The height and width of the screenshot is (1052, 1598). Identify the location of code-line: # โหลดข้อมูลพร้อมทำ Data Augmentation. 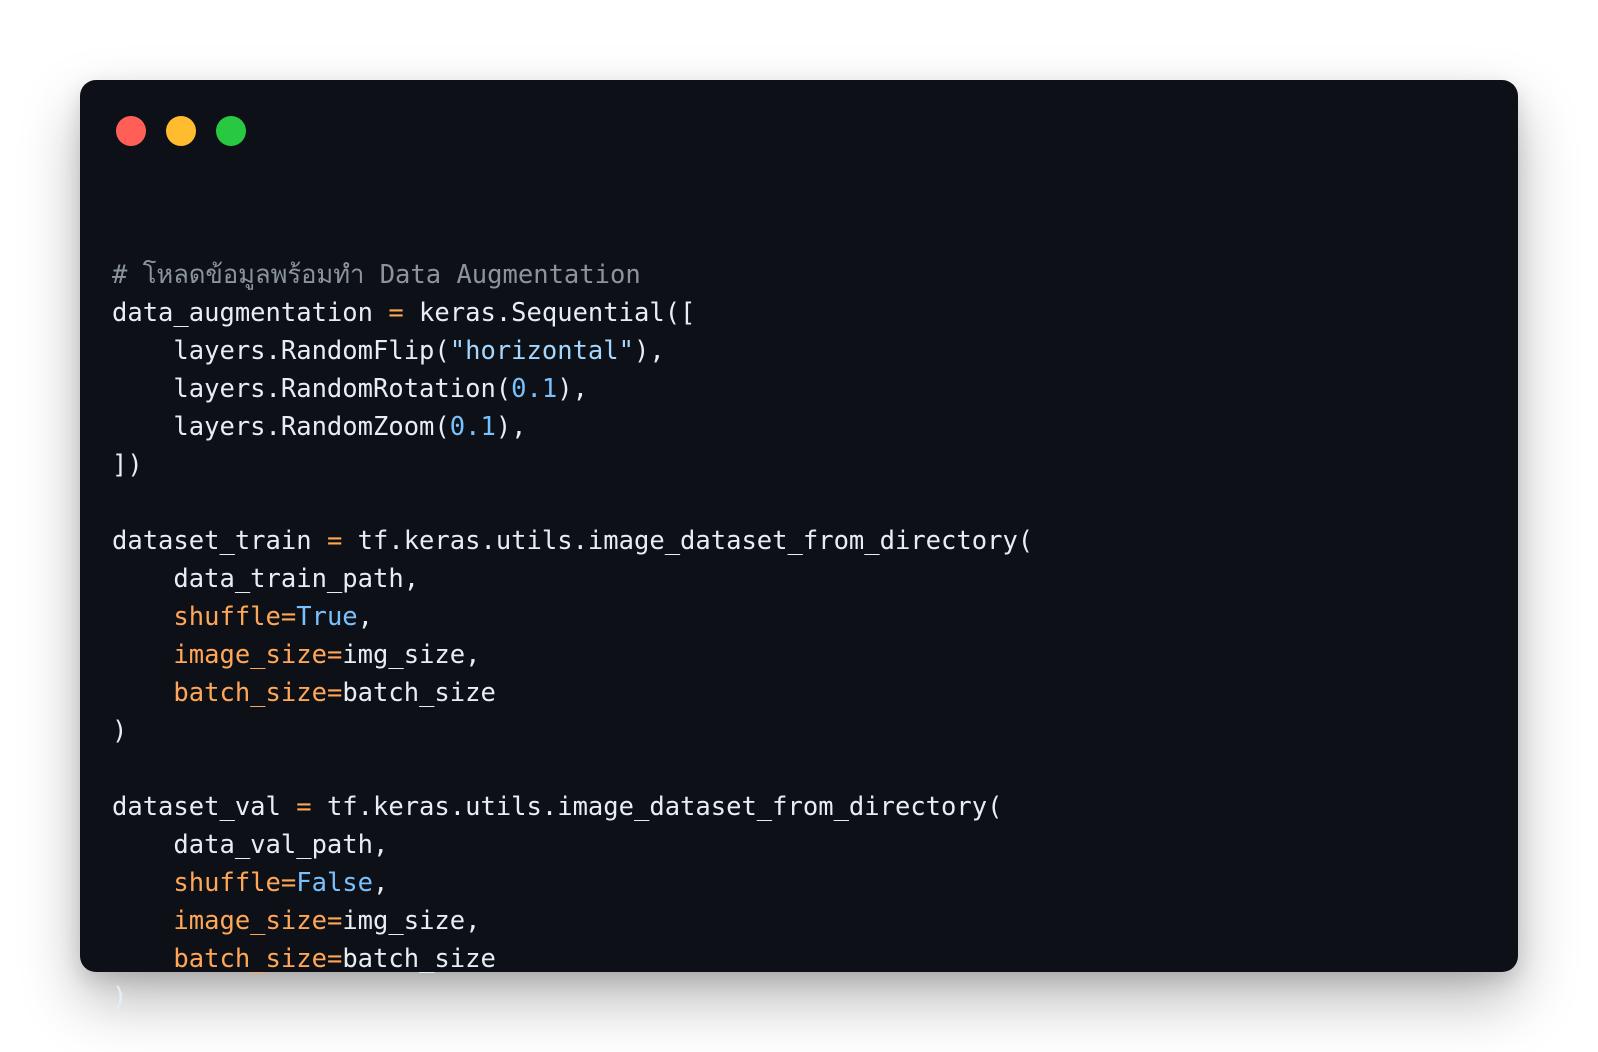
(572, 275).